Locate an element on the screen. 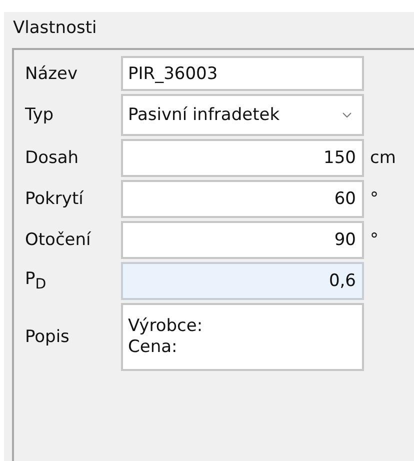  field-label: P$_{D}$ is located at coordinates (36, 281).